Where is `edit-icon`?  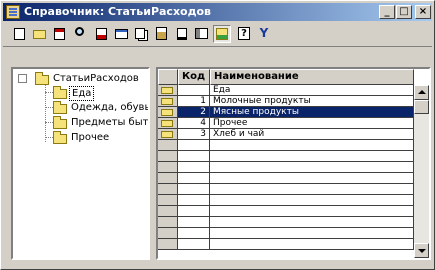 edit-icon is located at coordinates (59, 34).